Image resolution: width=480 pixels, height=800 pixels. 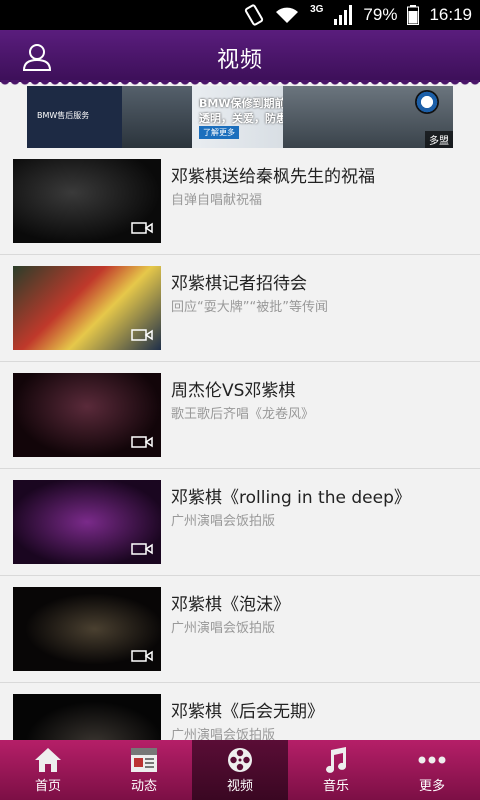 I want to click on video-title: 周杰伦VS邓紫棋, so click(x=233, y=391).